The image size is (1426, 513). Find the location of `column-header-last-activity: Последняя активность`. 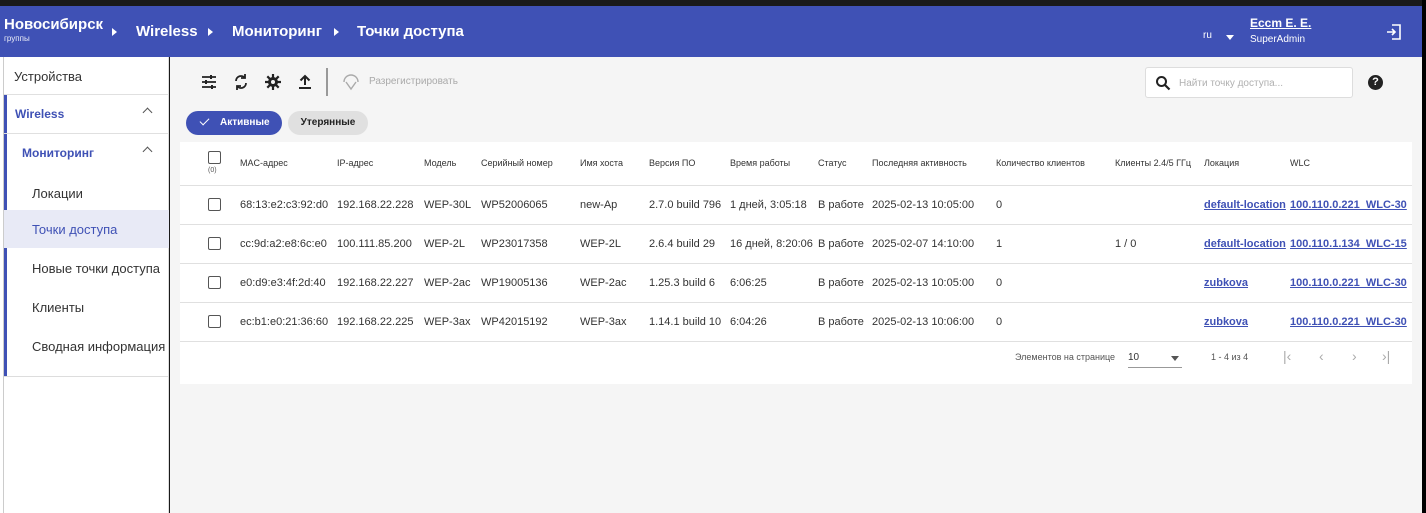

column-header-last-activity: Последняя активность is located at coordinates (934, 163).